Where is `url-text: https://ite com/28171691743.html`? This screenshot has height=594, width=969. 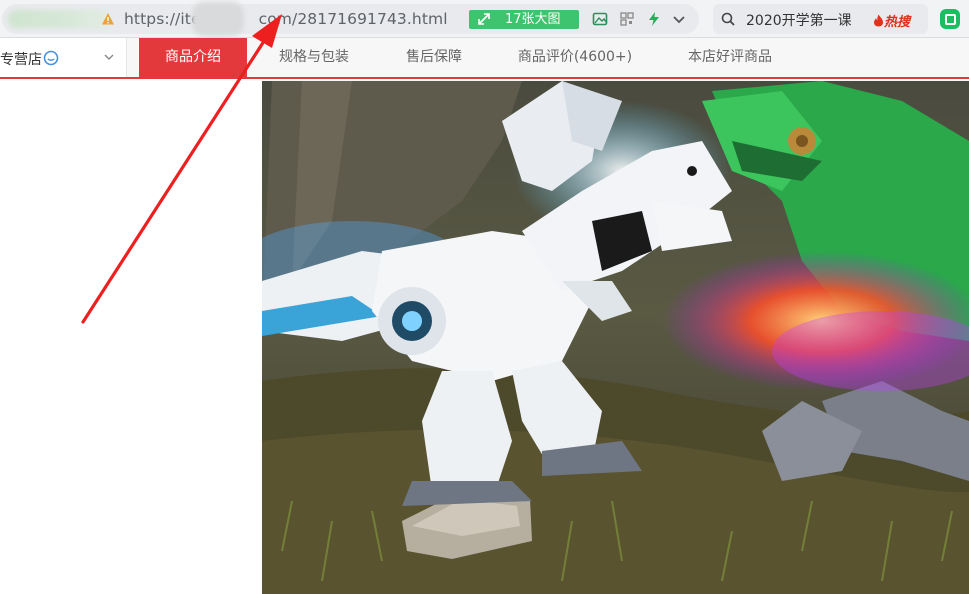
url-text: https://ite com/28171691743.html is located at coordinates (286, 19).